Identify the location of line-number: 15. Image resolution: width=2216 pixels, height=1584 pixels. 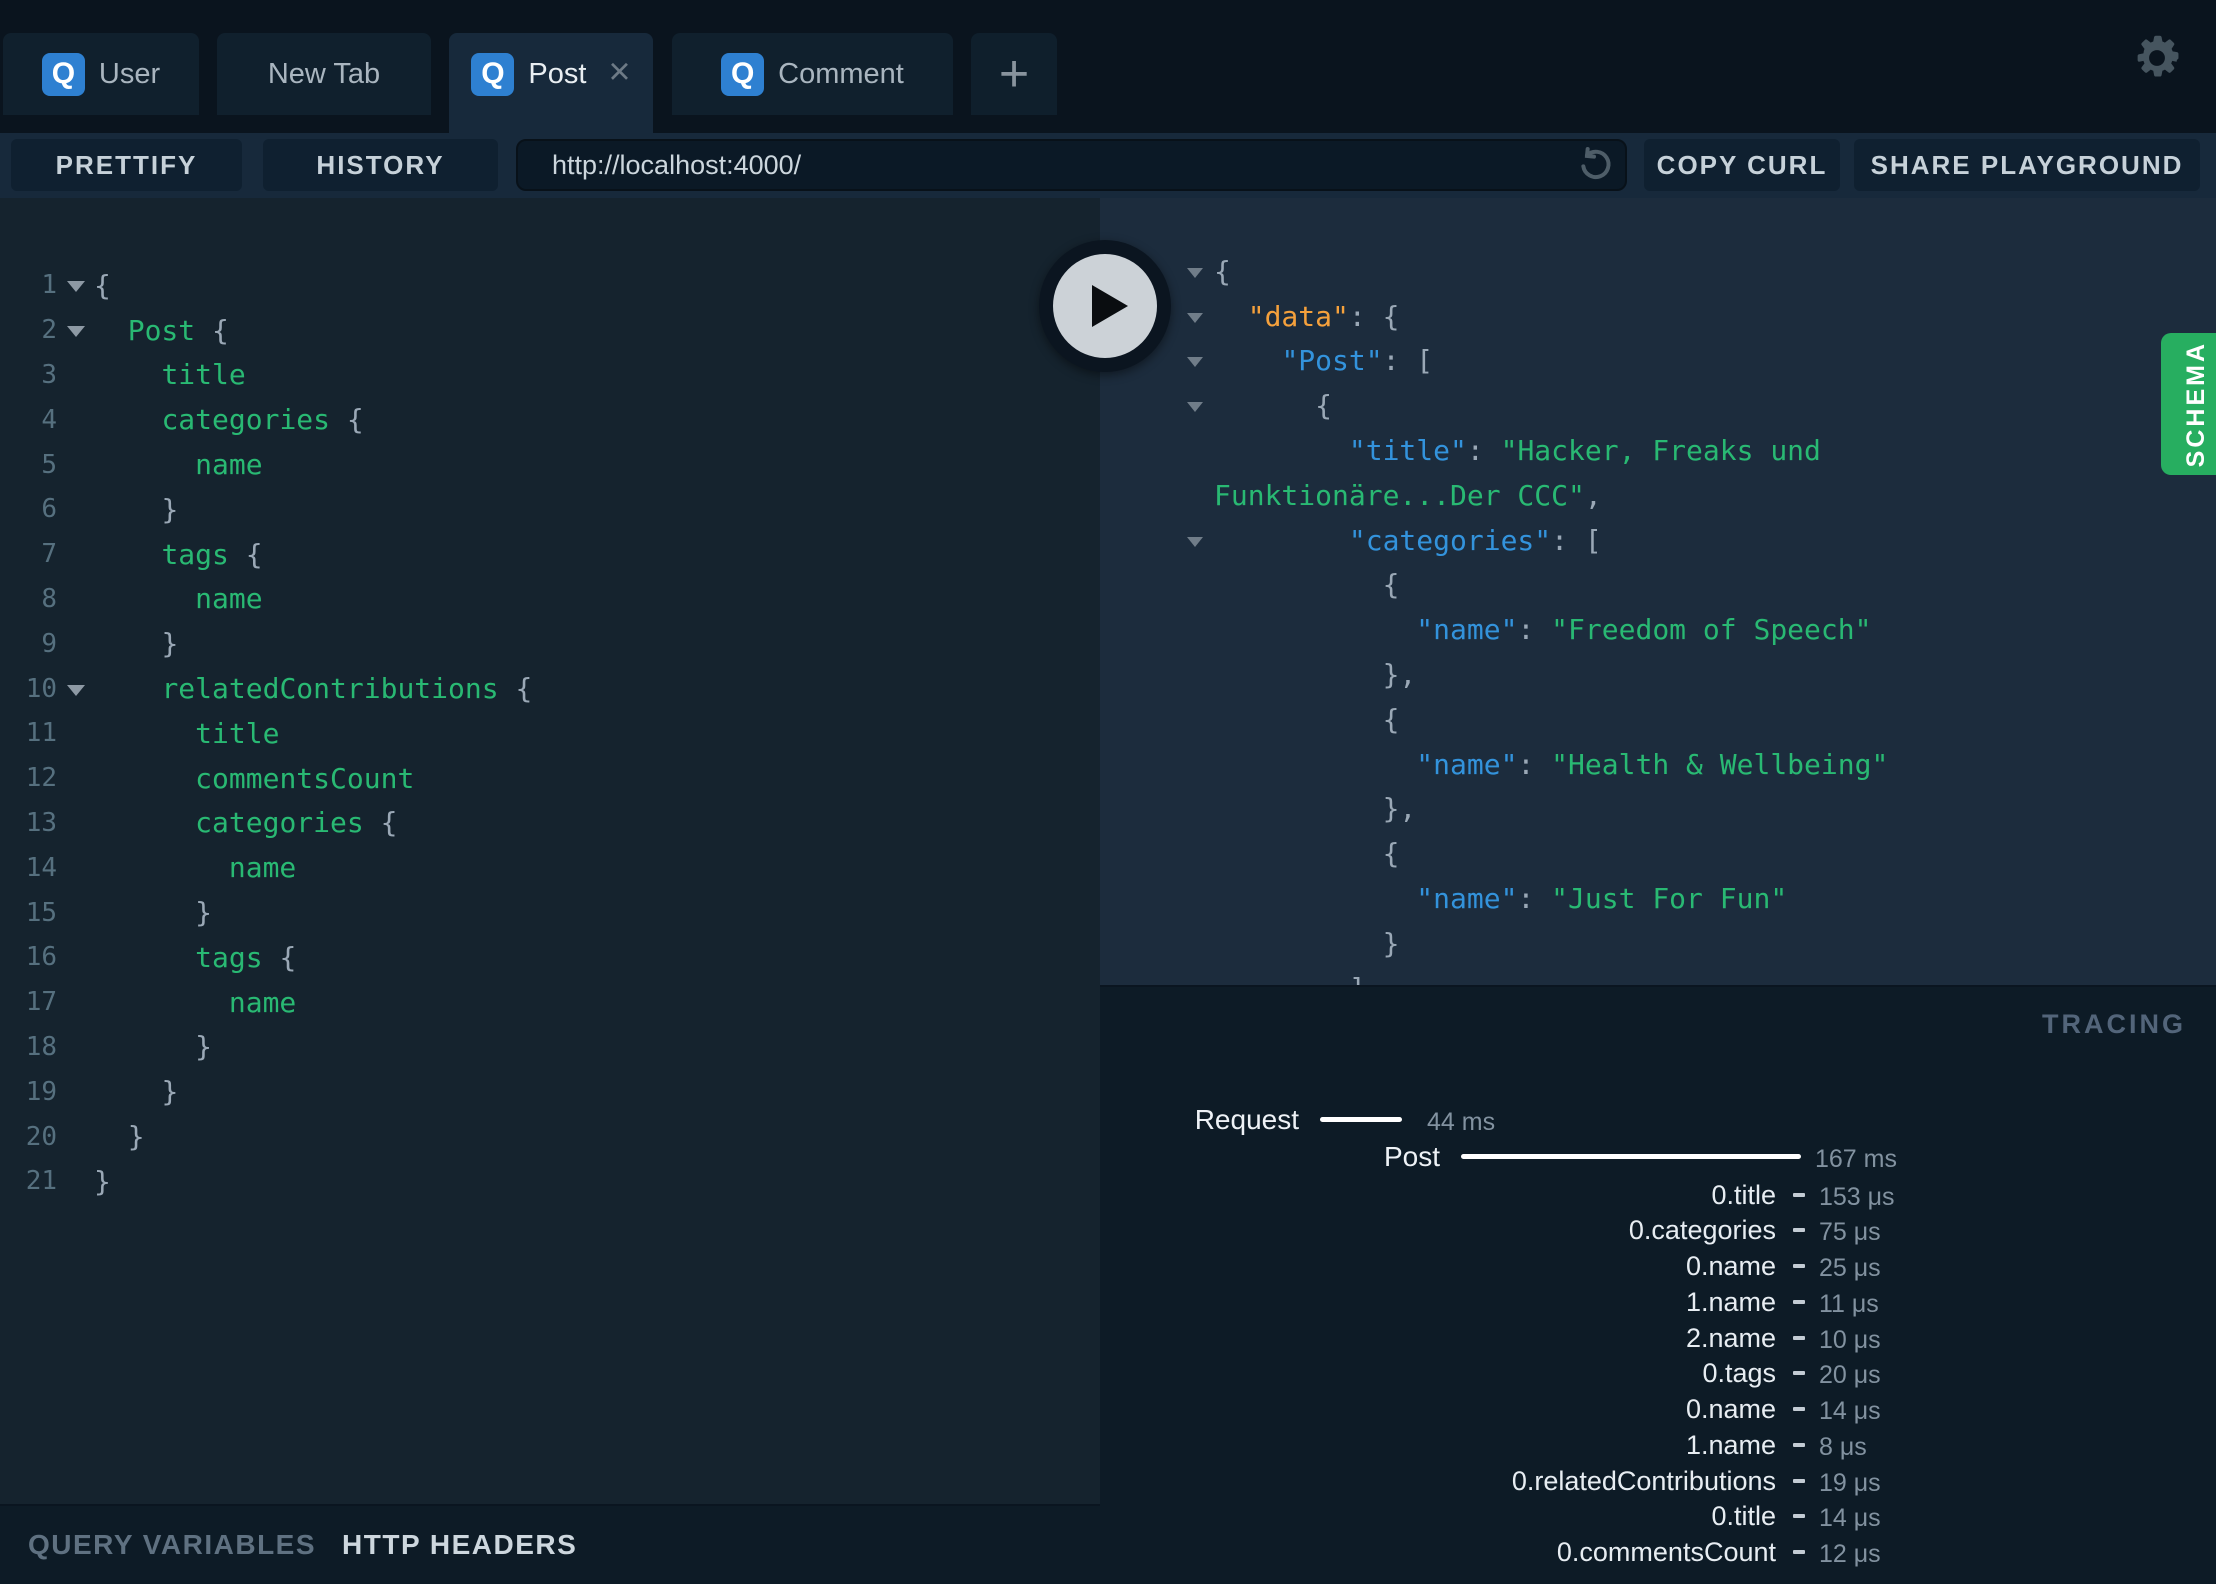
(41, 912).